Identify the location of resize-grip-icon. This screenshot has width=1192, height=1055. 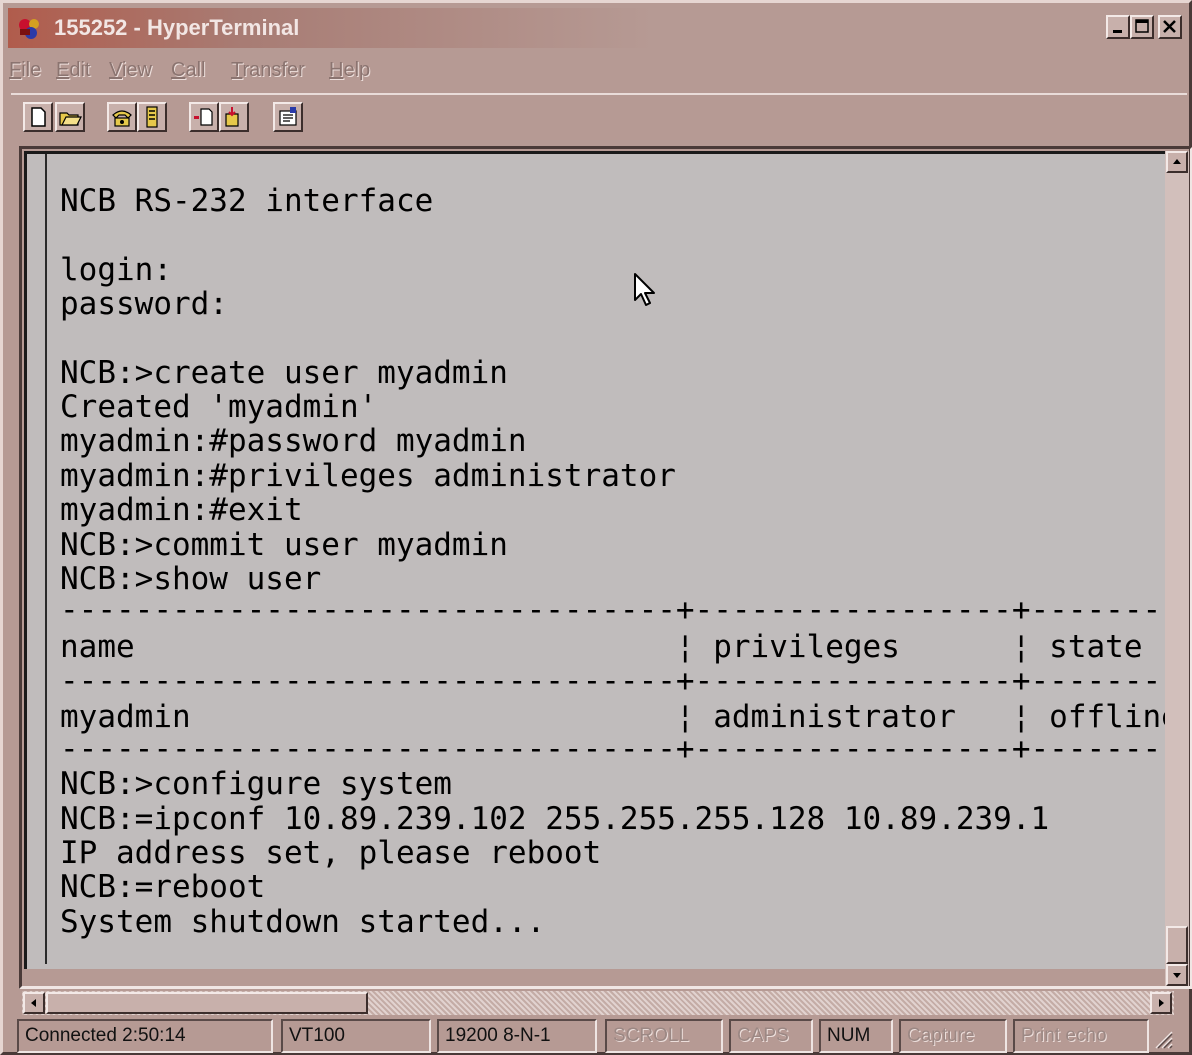
(1162, 1038).